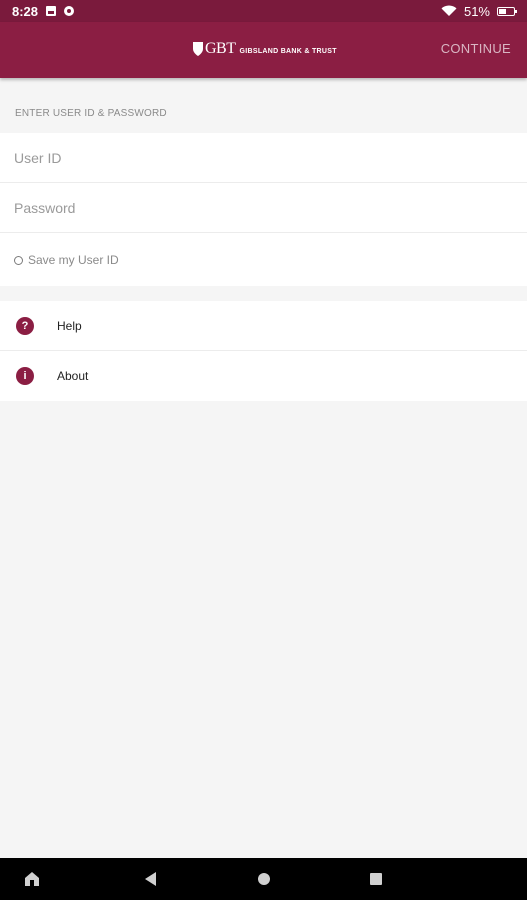 The width and height of the screenshot is (527, 900). I want to click on status-bar: 8:28 51%, so click(263, 11).